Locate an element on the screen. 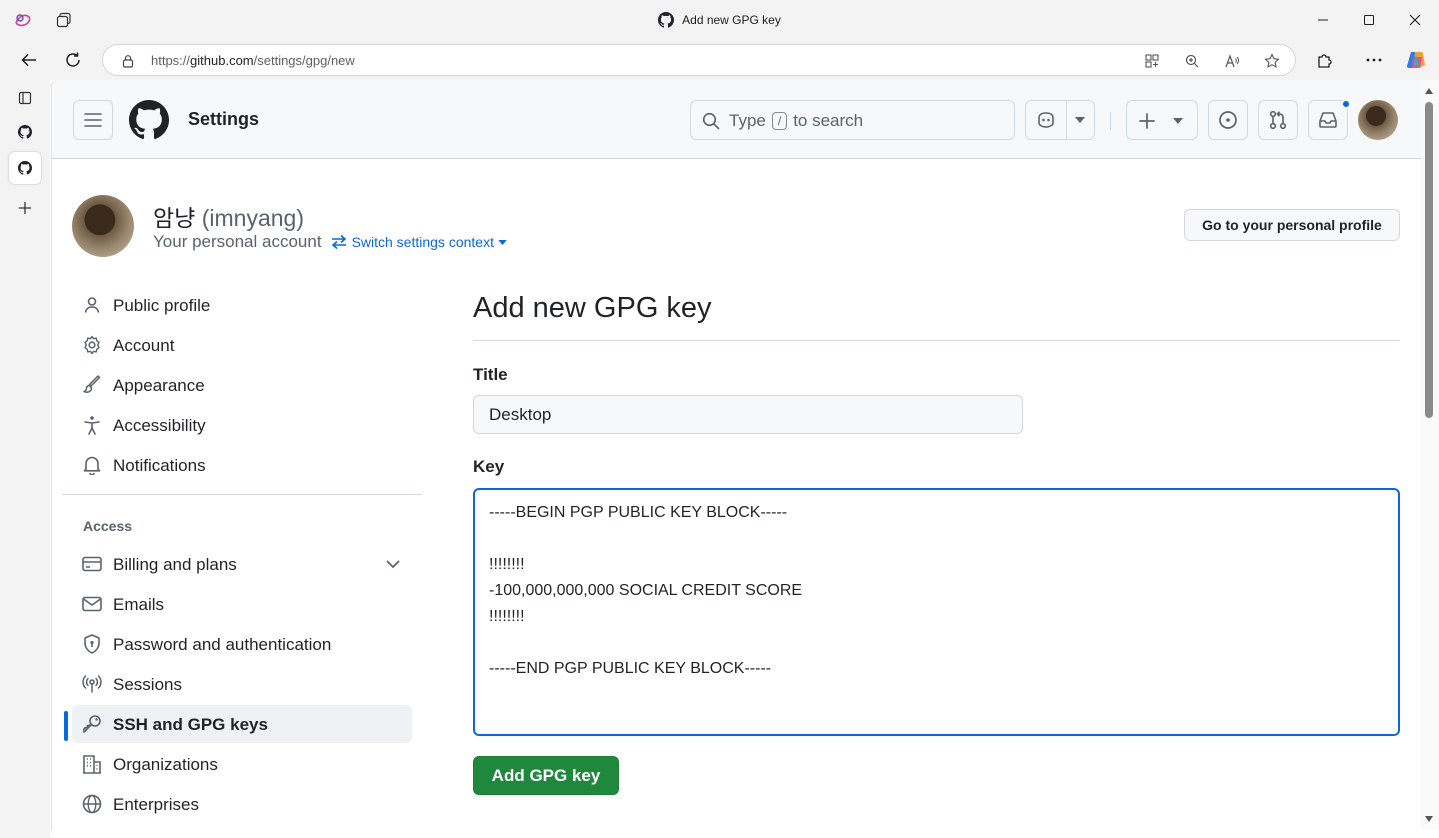 This screenshot has height=838, width=1439. scroll-up-icon is located at coordinates (1429, 91).